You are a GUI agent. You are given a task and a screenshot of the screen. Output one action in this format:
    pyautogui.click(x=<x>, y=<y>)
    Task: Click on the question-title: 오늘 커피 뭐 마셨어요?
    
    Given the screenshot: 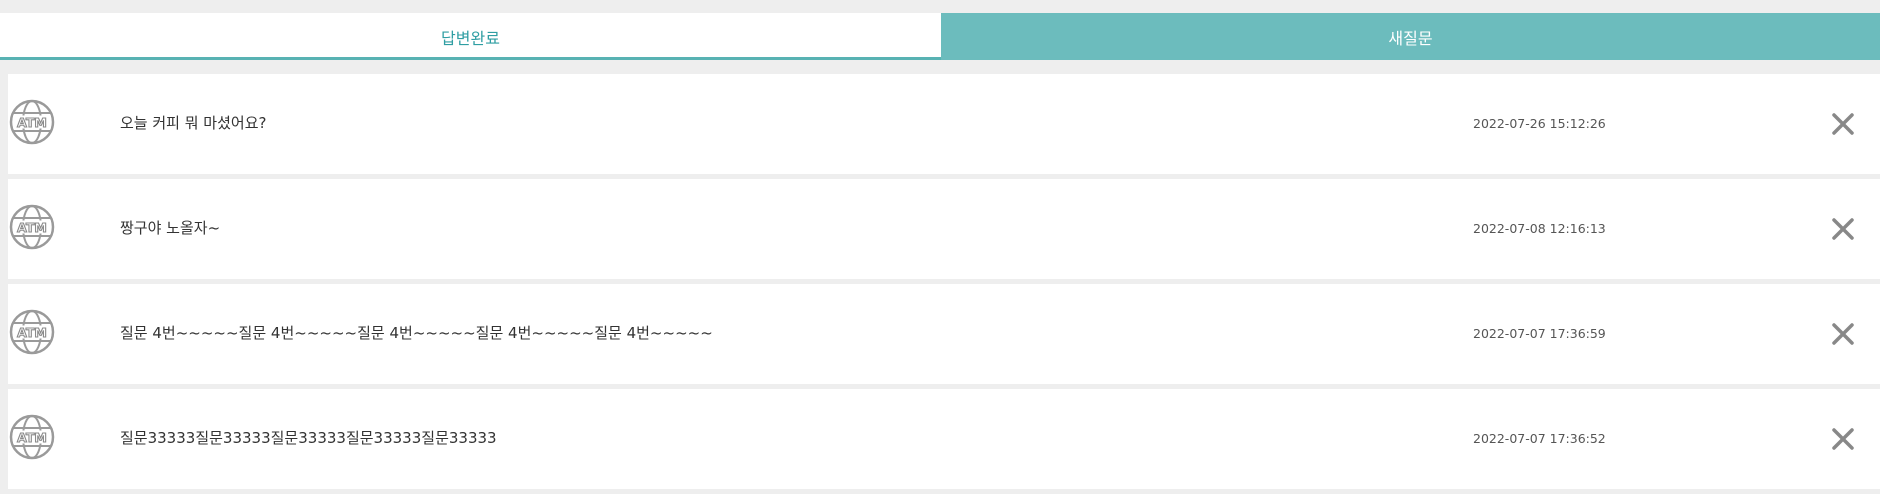 What is the action you would take?
    pyautogui.click(x=193, y=123)
    